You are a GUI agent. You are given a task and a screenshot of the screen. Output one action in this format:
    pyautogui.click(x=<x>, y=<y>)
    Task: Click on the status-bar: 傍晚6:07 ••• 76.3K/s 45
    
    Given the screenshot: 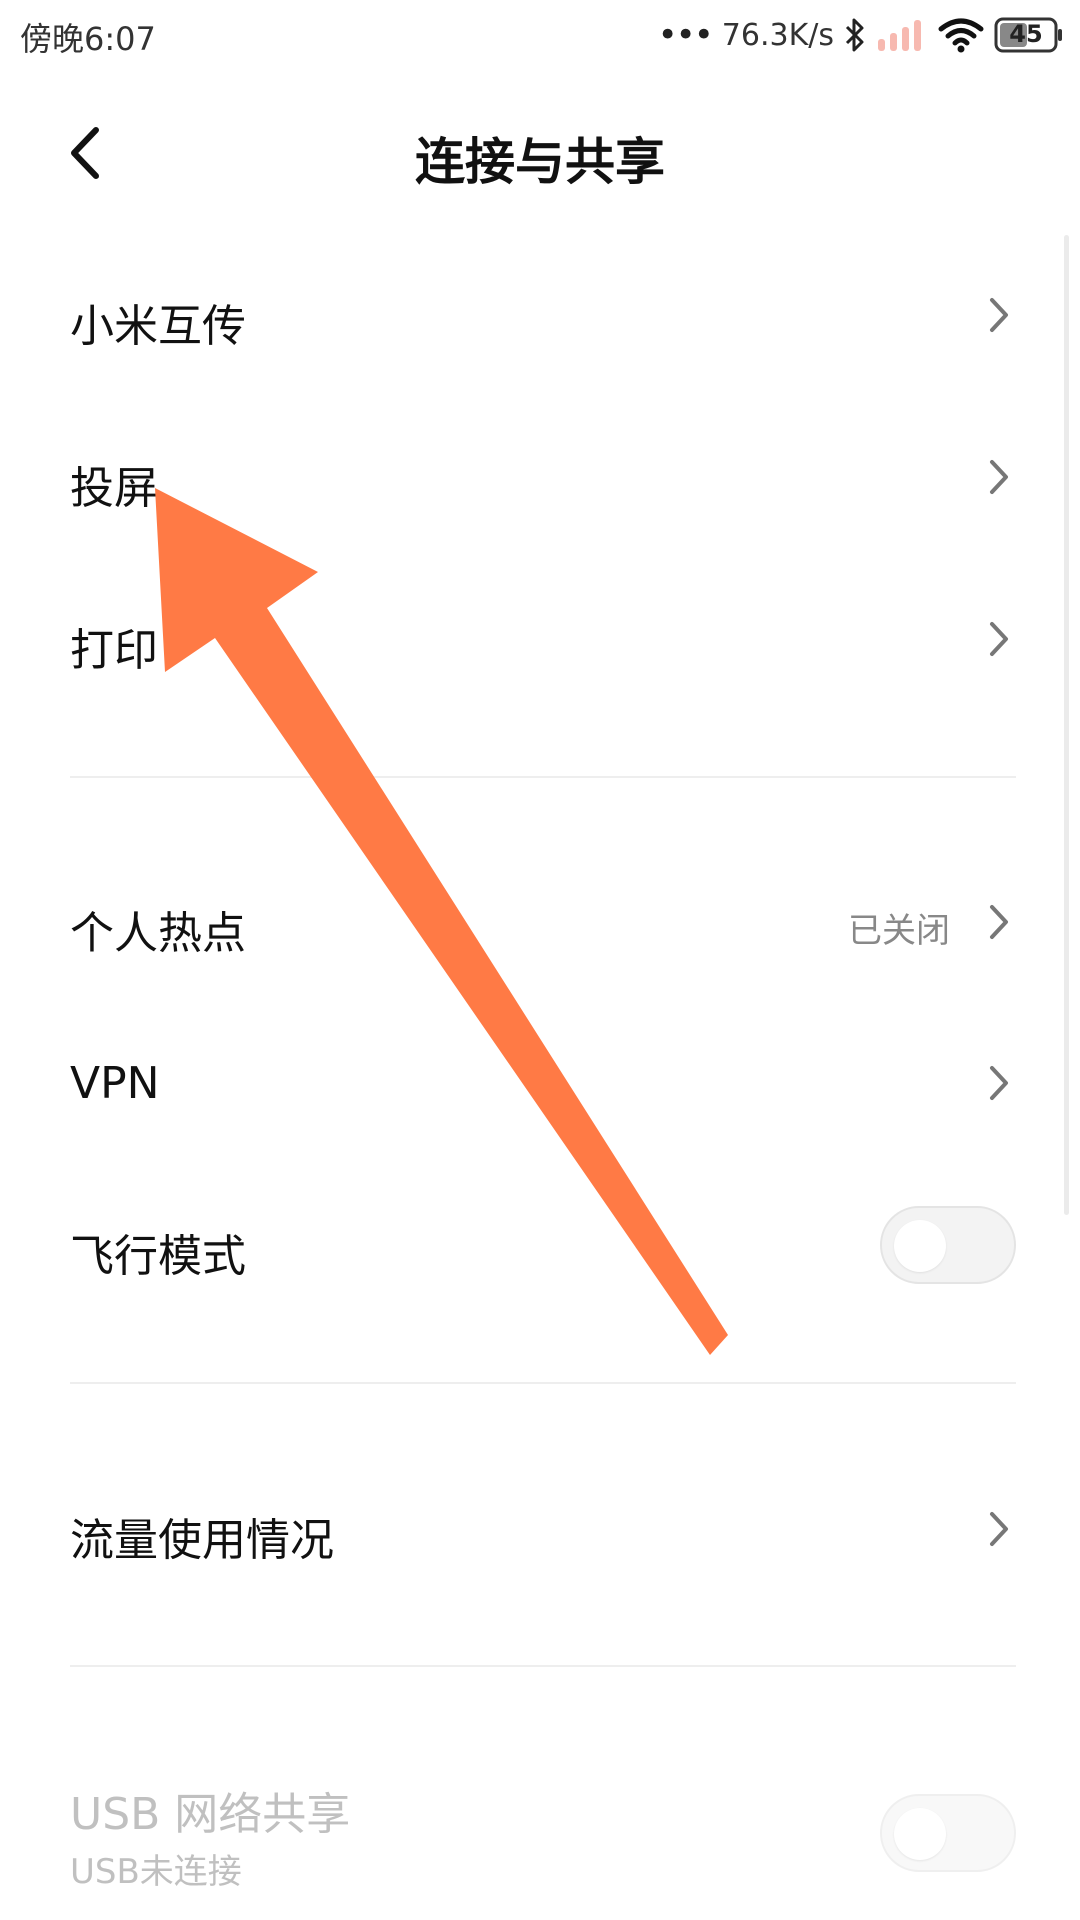 What is the action you would take?
    pyautogui.click(x=540, y=36)
    